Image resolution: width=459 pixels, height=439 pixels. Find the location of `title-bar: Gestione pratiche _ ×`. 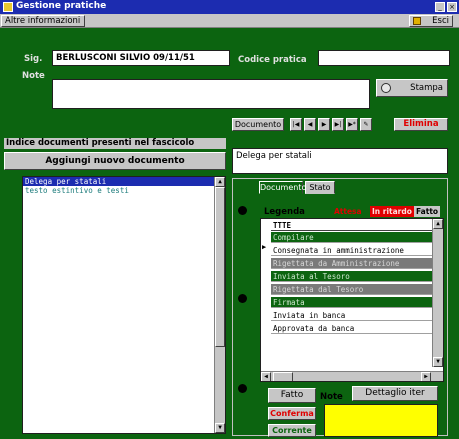

title-bar: Gestione pratiche _ × is located at coordinates (229, 7).